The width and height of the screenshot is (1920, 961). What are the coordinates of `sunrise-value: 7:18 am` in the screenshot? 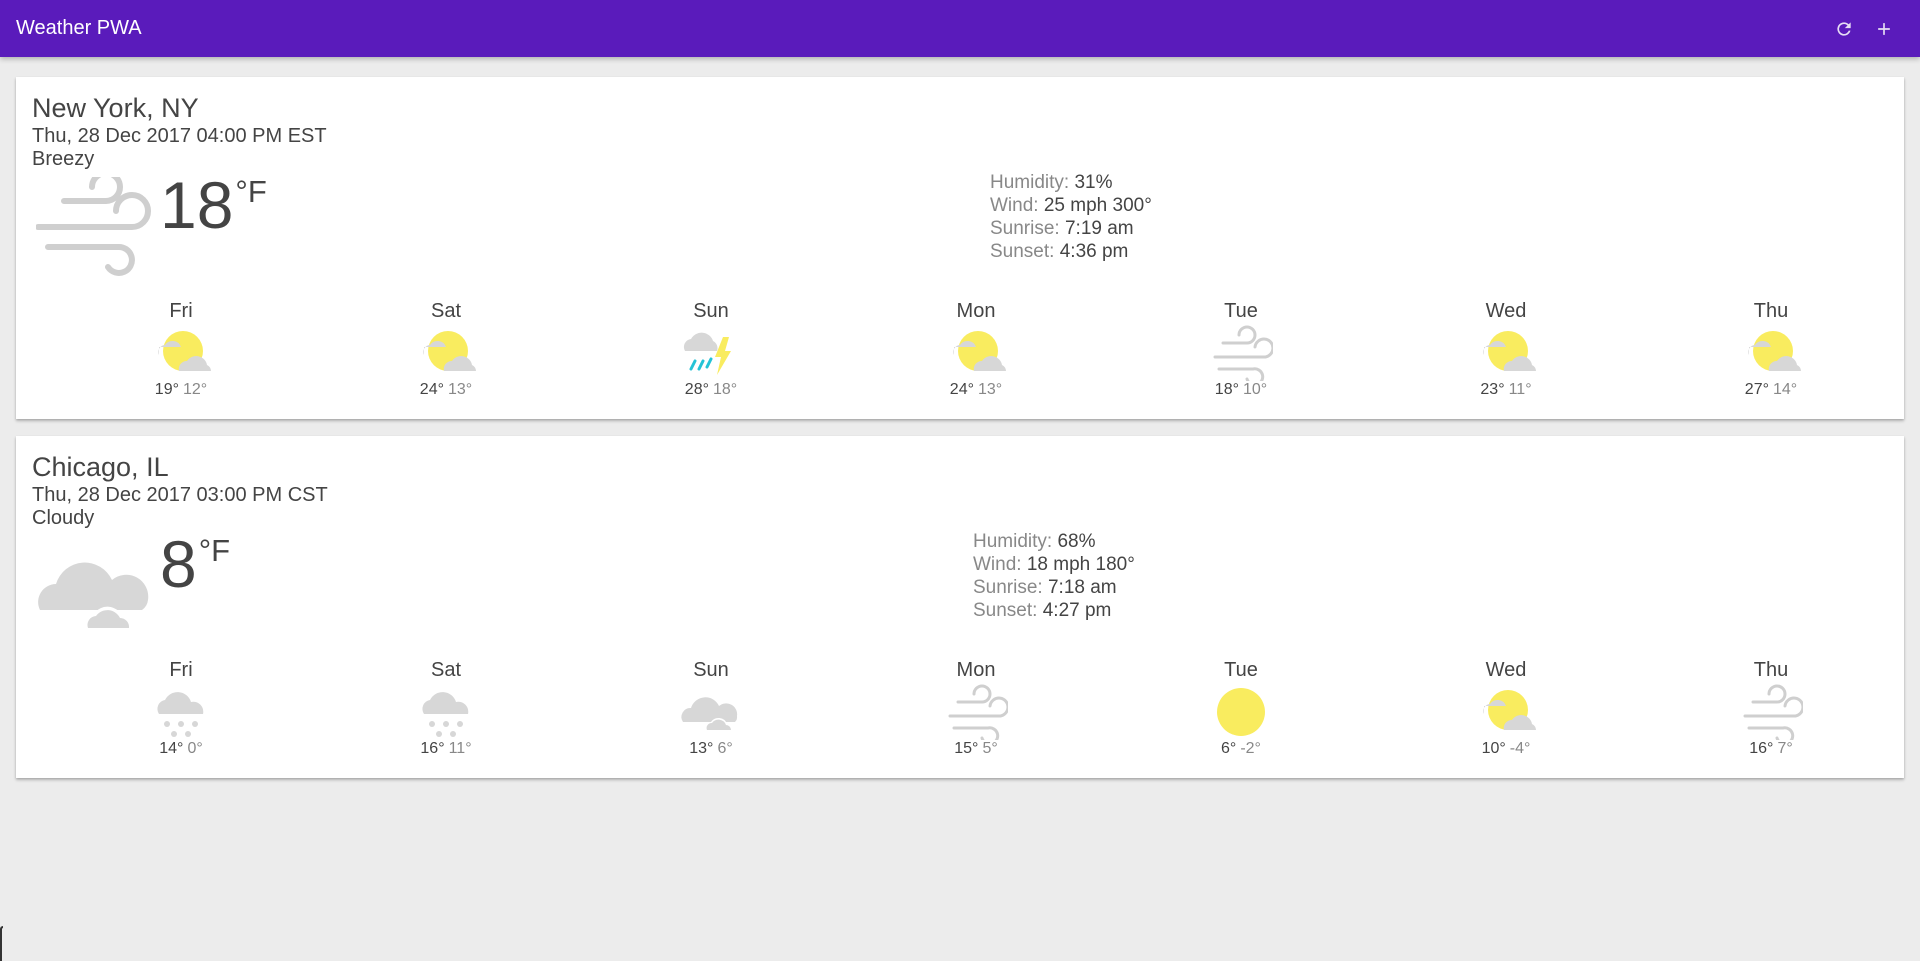 It's located at (1082, 587).